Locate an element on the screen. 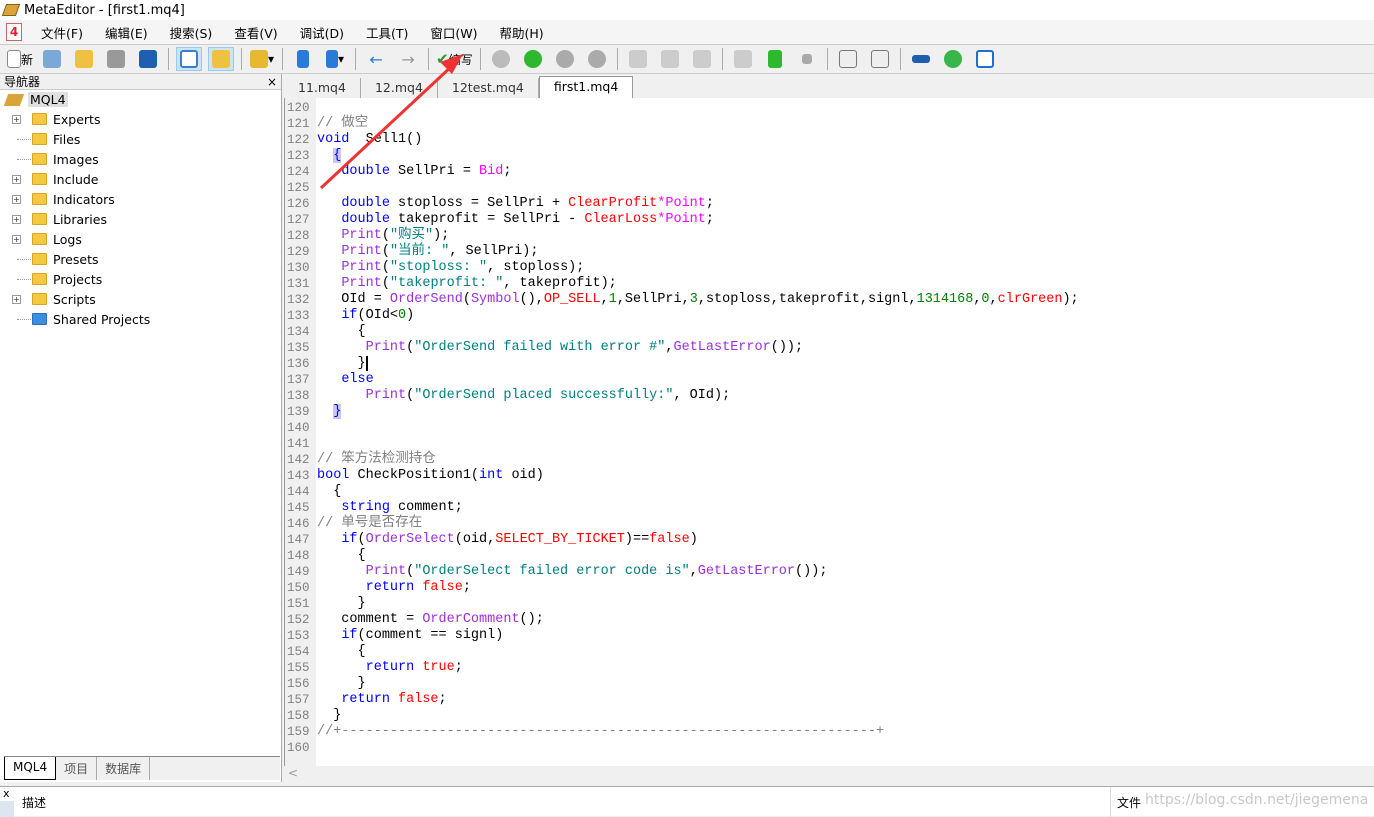 The width and height of the screenshot is (1374, 817). tree-item-logs: + Logs is located at coordinates (140, 239).